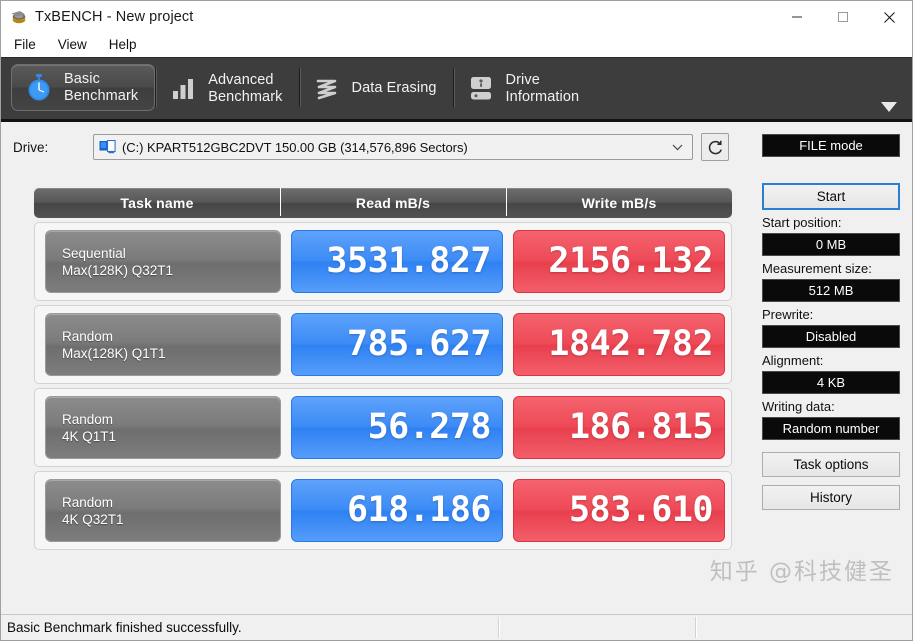  I want to click on table-header-row: Task name Read mB/s Write mB/s, so click(383, 203).